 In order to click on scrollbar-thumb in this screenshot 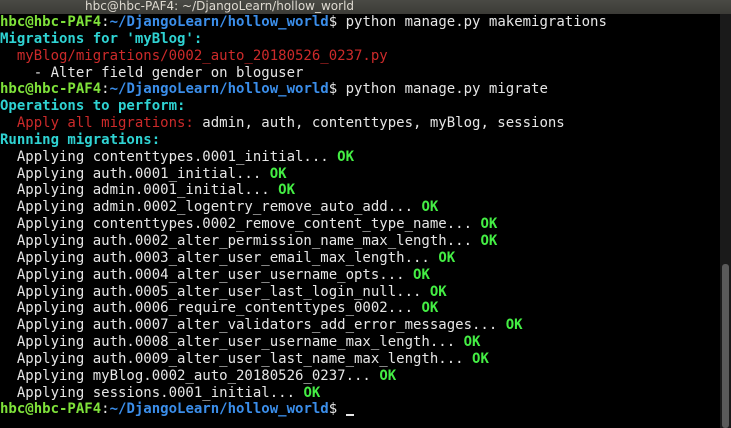, I will do `click(725, 346)`.